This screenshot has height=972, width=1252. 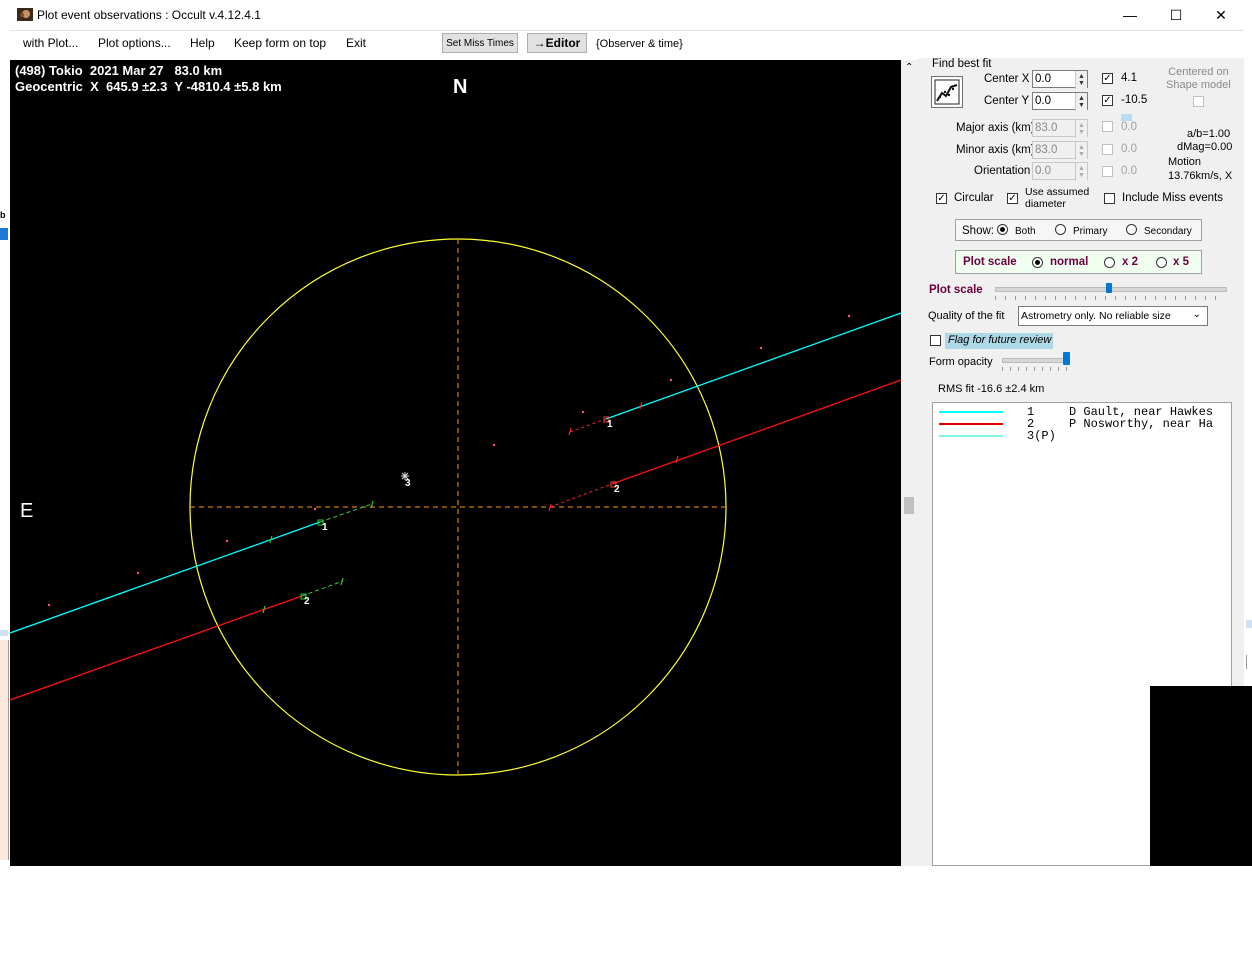 I want to click on fit-chart-icon, so click(x=947, y=92).